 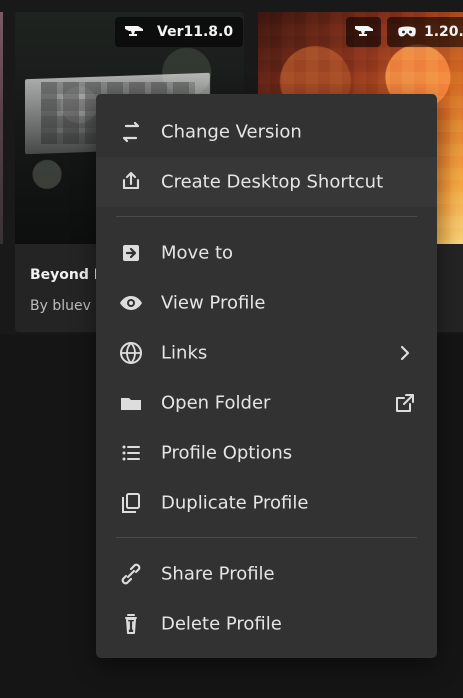 What do you see at coordinates (231, 132) in the screenshot?
I see `menu-item-change-version-label: Change Version` at bounding box center [231, 132].